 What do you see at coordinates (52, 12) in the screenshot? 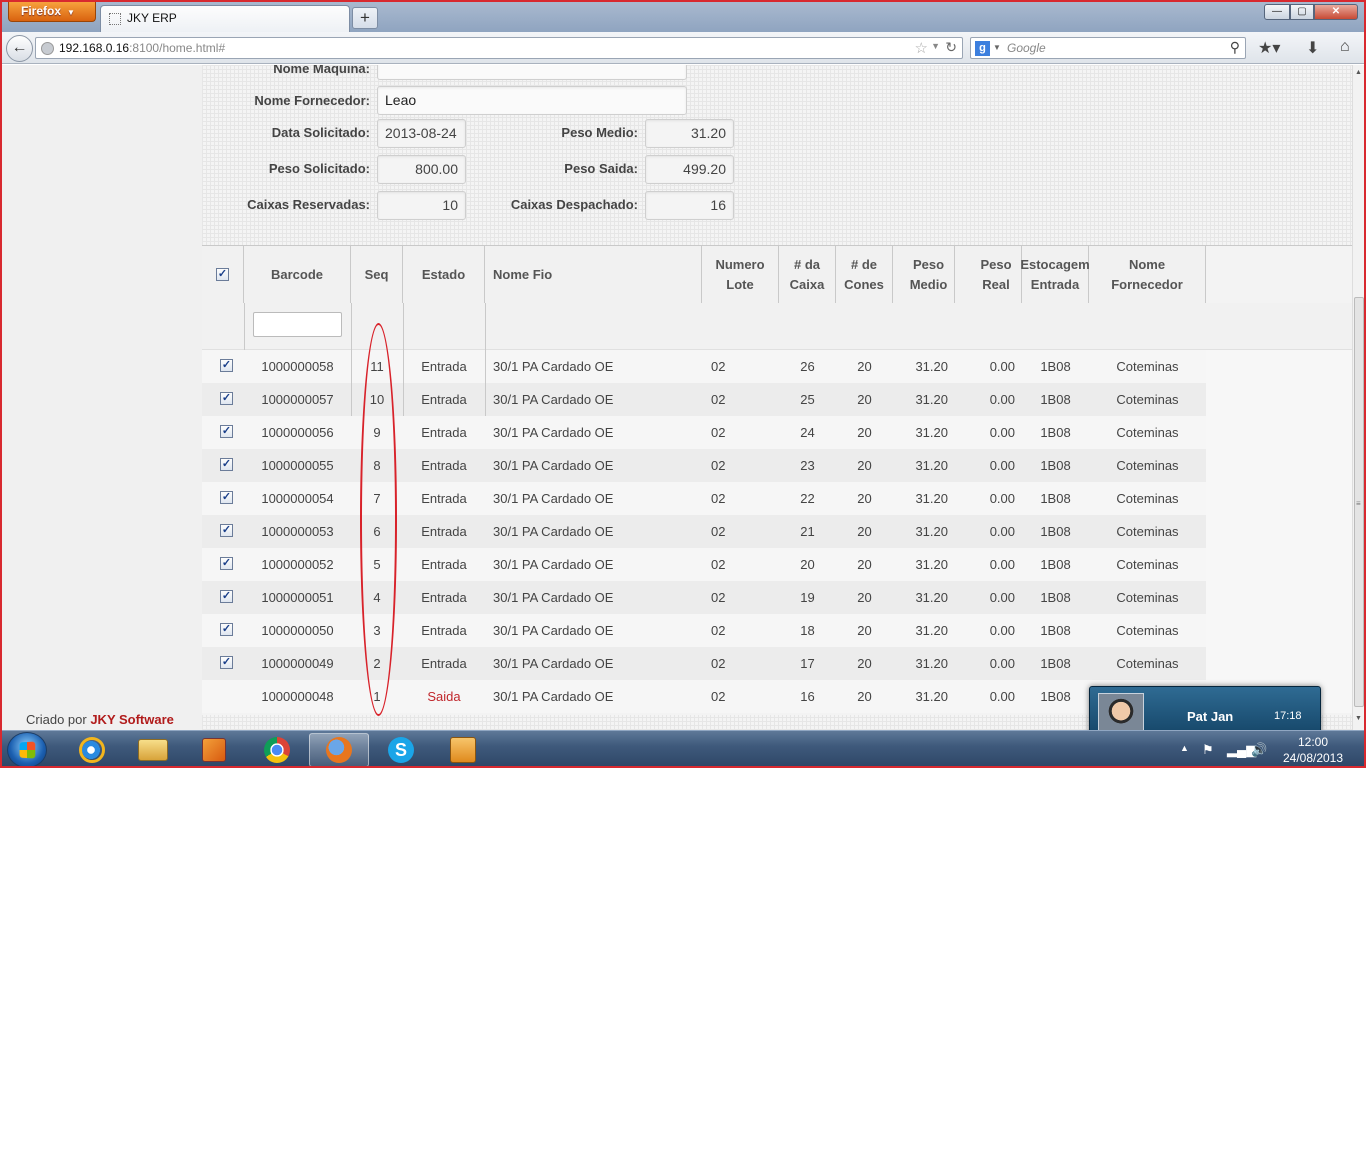
I see `firefox-menu-button: Firefox ▼` at bounding box center [52, 12].